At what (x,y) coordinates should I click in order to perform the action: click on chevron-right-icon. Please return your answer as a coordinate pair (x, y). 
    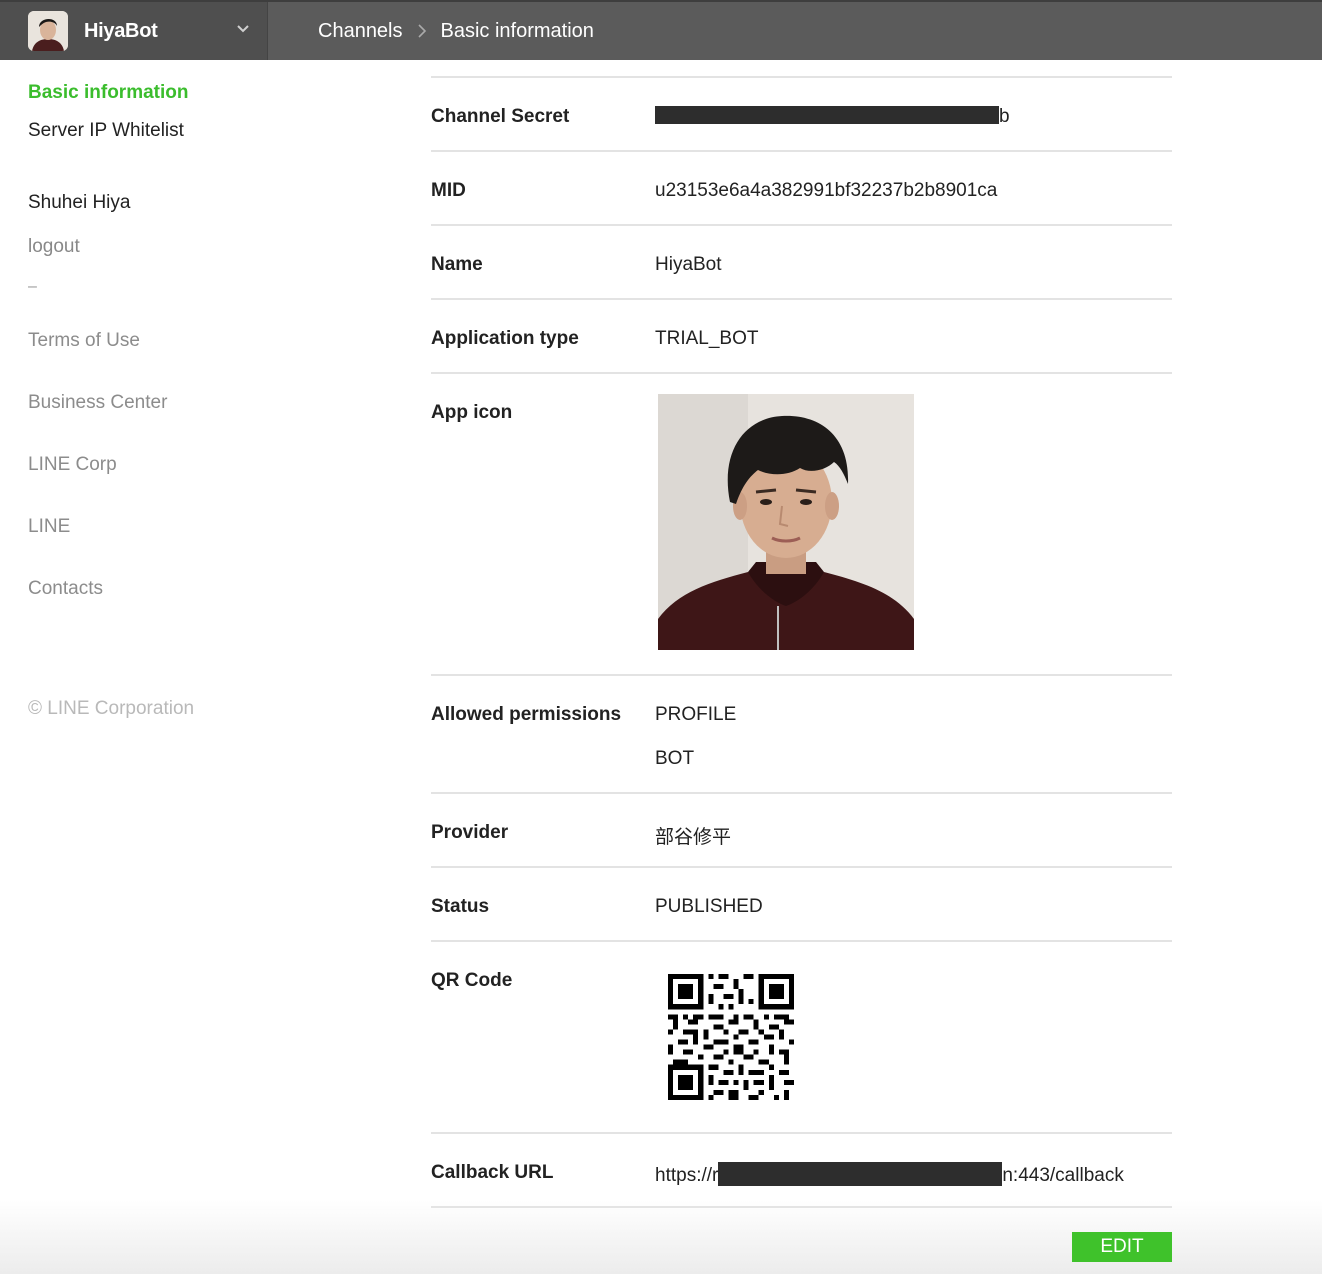
    Looking at the image, I should click on (421, 31).